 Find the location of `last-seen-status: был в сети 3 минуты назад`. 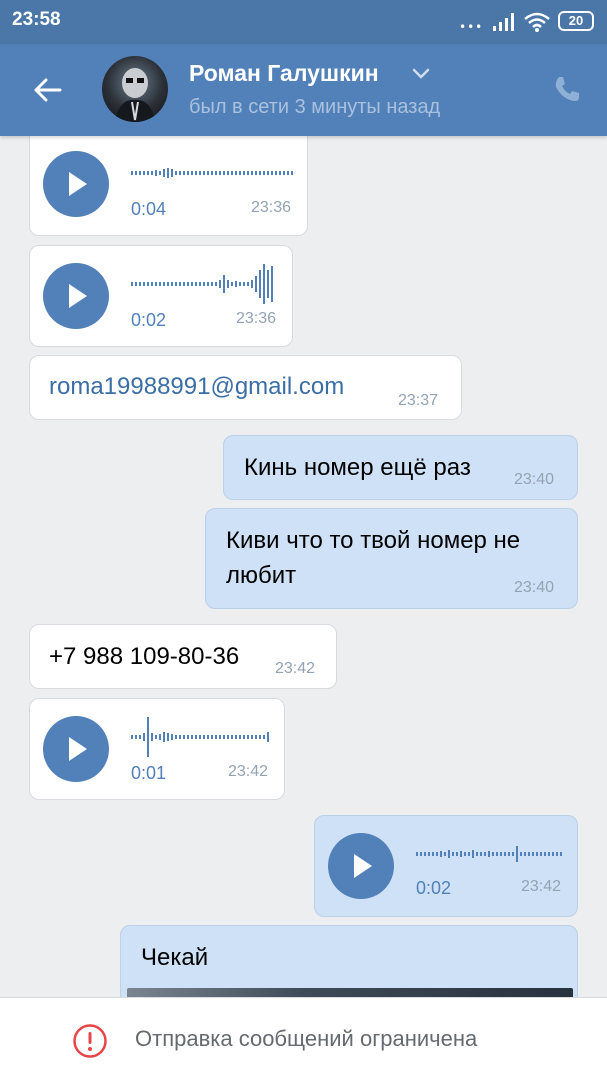

last-seen-status: был в сети 3 минуты назад is located at coordinates (315, 107).